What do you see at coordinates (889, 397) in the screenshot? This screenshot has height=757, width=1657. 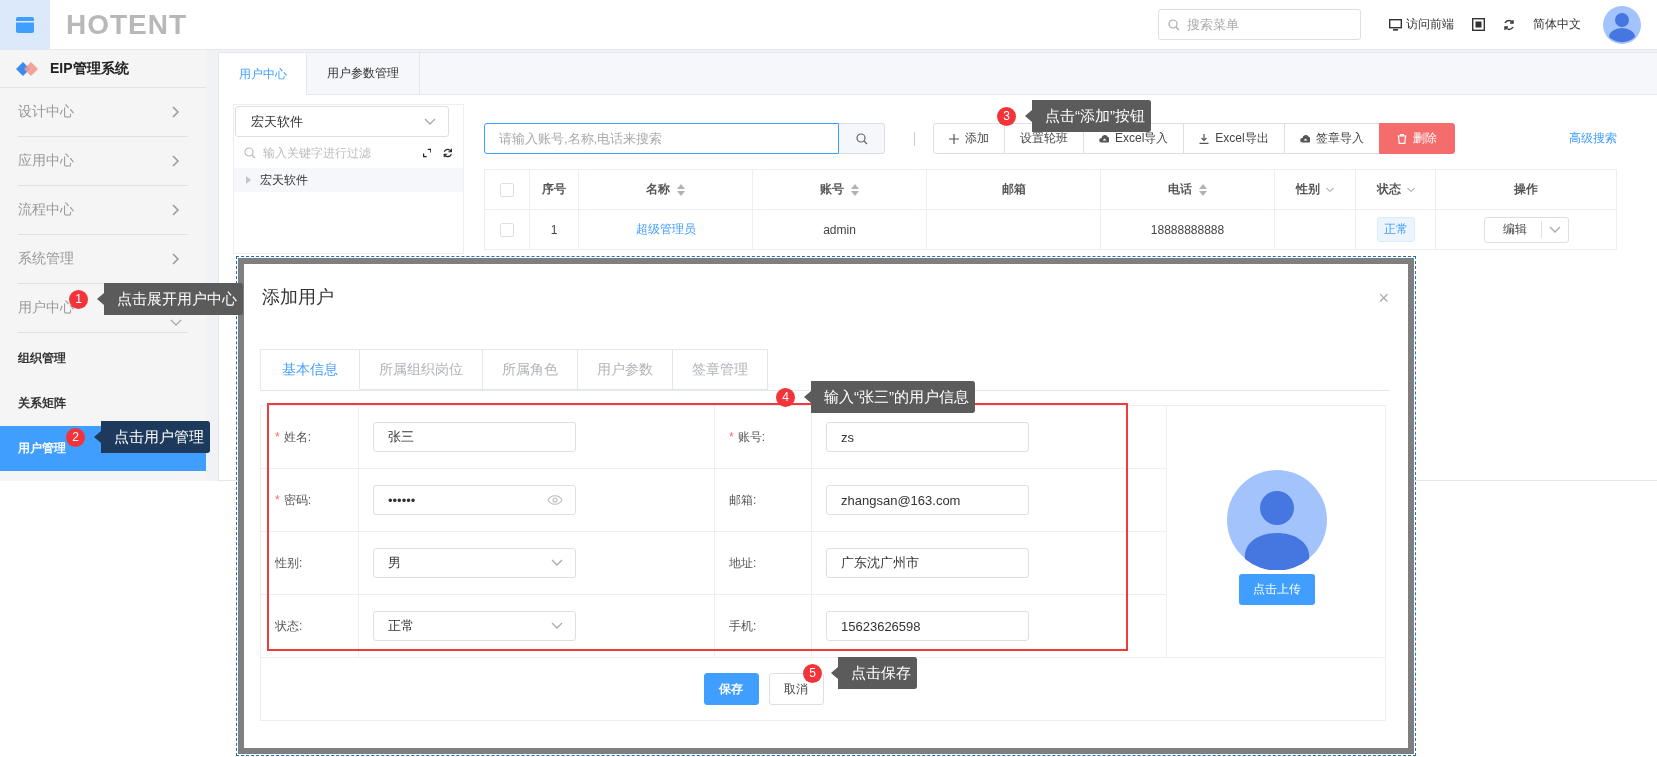 I see `step-tooltip: 输入“张三”的用户信息` at bounding box center [889, 397].